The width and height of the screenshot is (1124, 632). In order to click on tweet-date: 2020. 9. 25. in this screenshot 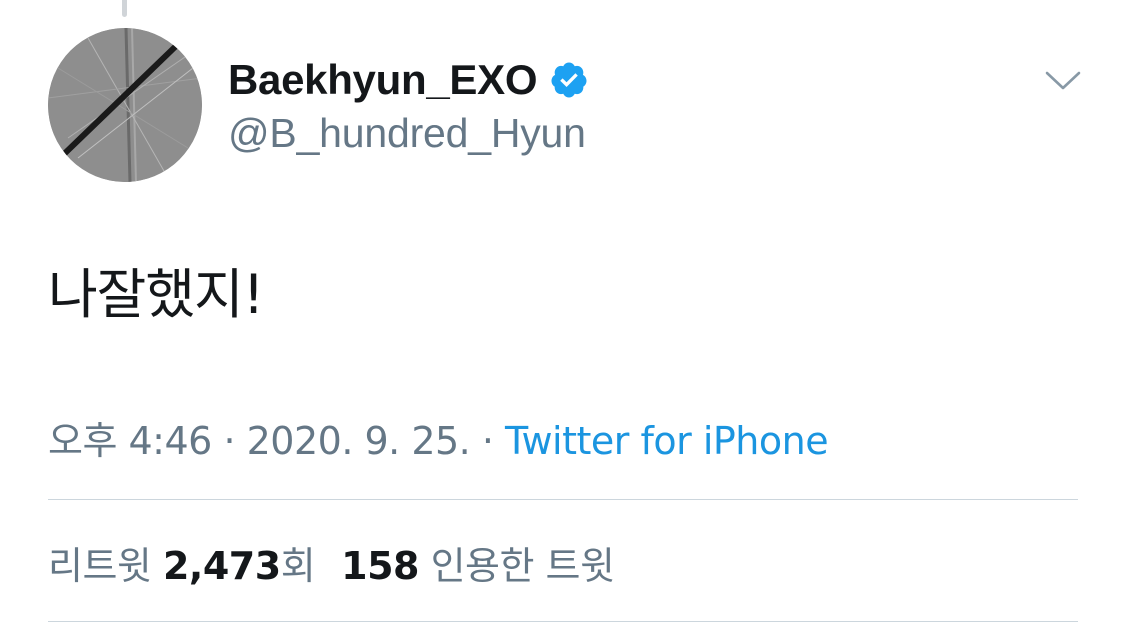, I will do `click(359, 441)`.